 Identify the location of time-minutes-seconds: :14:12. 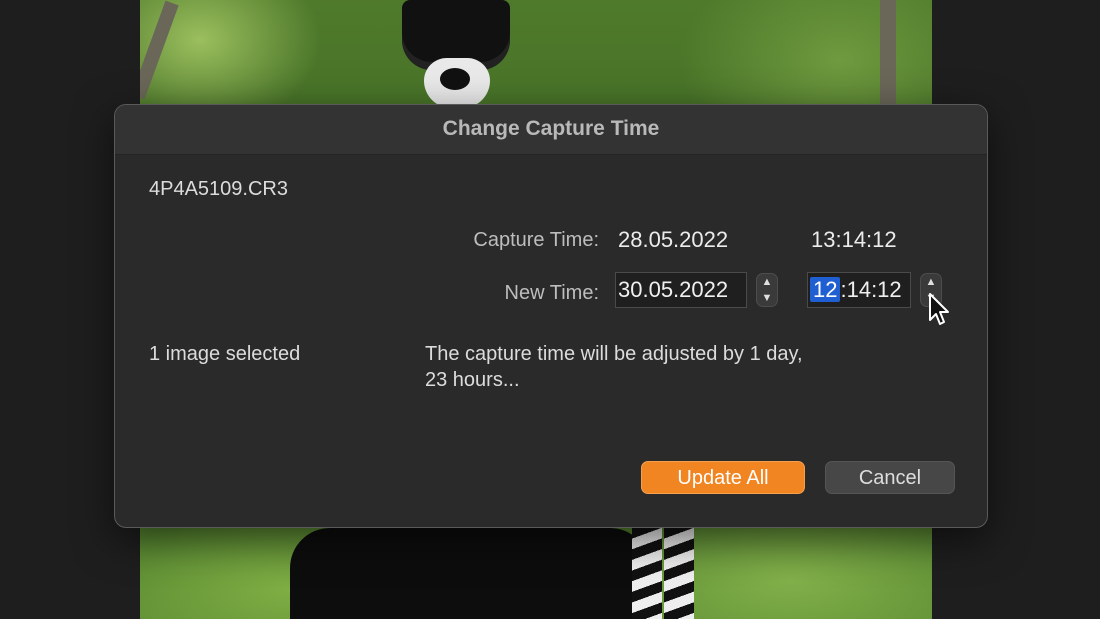
(870, 289).